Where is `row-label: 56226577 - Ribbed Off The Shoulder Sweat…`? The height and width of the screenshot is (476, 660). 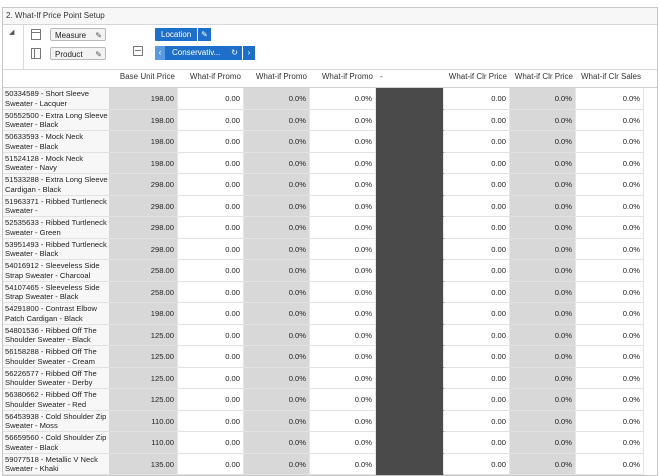 row-label: 56226577 - Ribbed Off The Shoulder Sweat… is located at coordinates (56, 378).